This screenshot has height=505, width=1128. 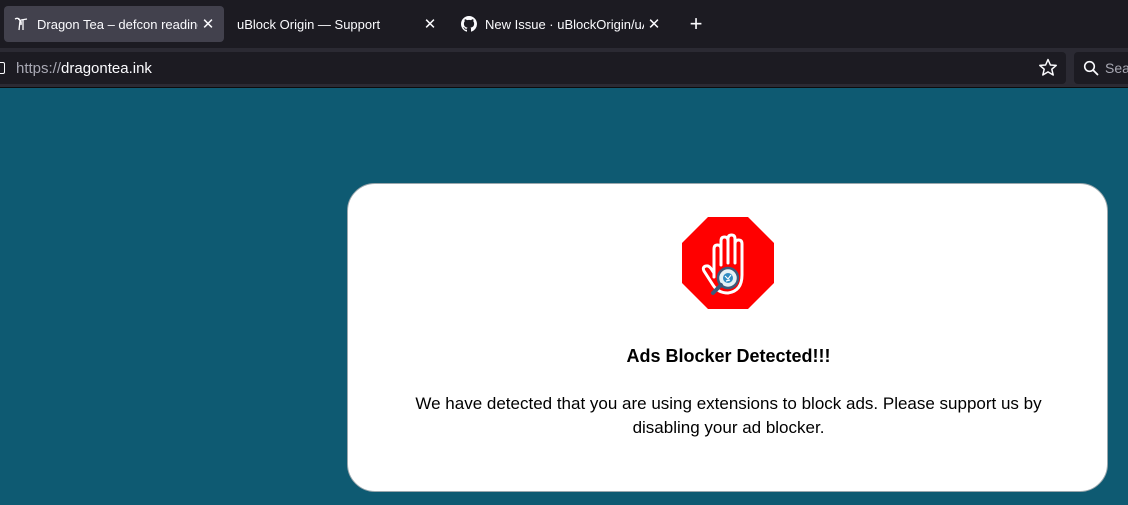 What do you see at coordinates (728, 356) in the screenshot?
I see `modal-title: Ads Blocker Detected!!!` at bounding box center [728, 356].